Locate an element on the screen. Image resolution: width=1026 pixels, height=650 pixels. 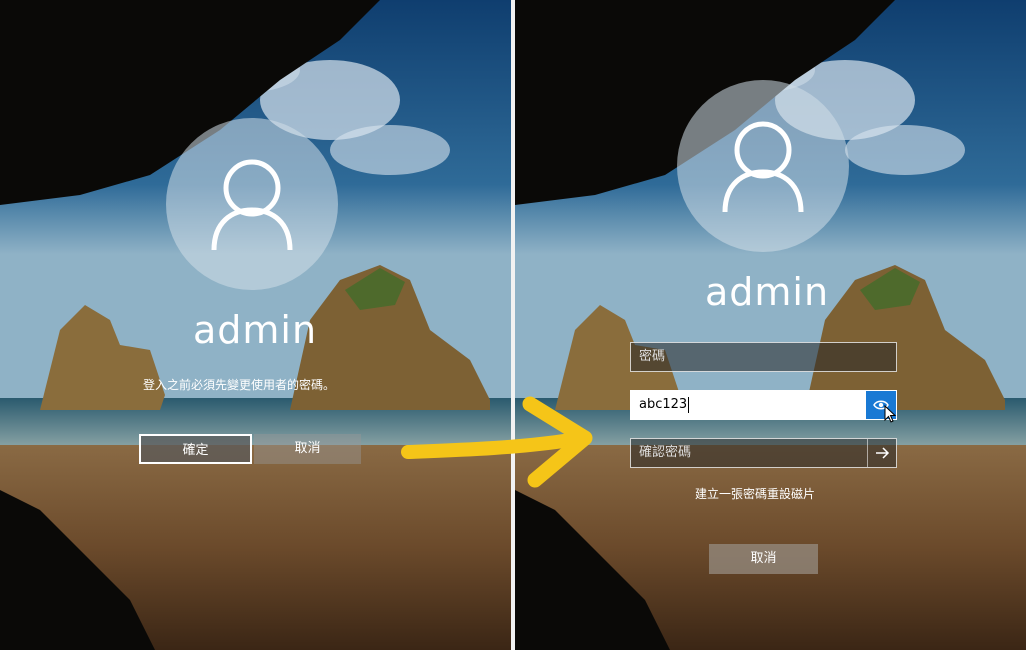
new-password-field: abc123 is located at coordinates (763, 406).